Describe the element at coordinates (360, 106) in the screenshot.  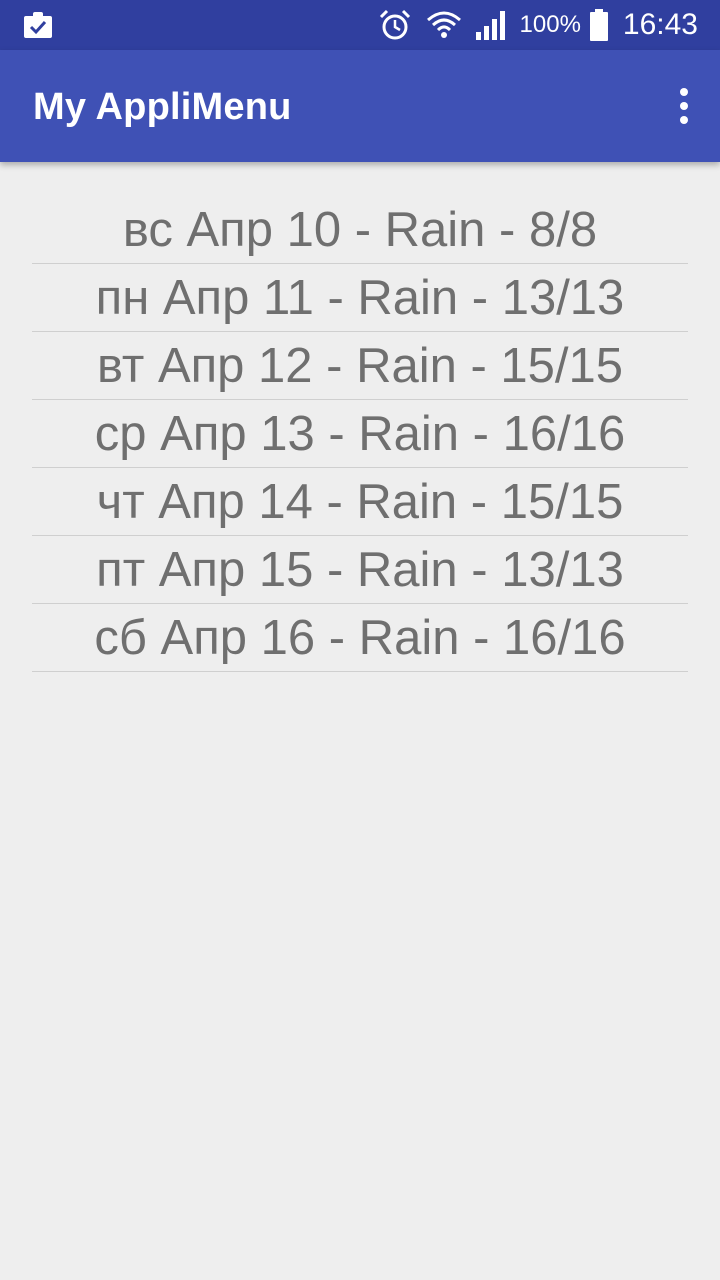
I see `app-bar: My AppliMenu` at that location.